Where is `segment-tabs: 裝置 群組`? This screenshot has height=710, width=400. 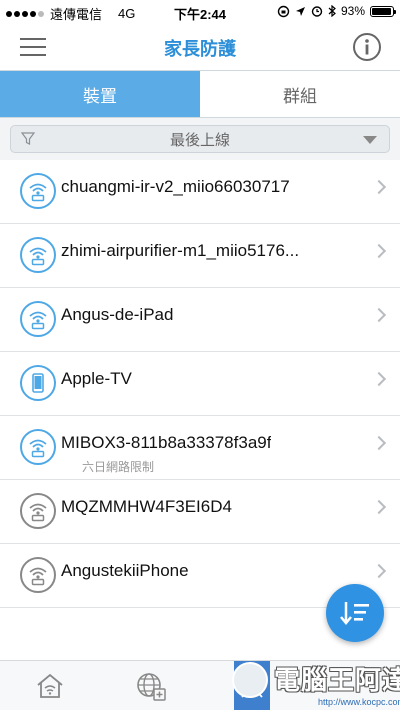
segment-tabs: 裝置 群組 is located at coordinates (200, 94).